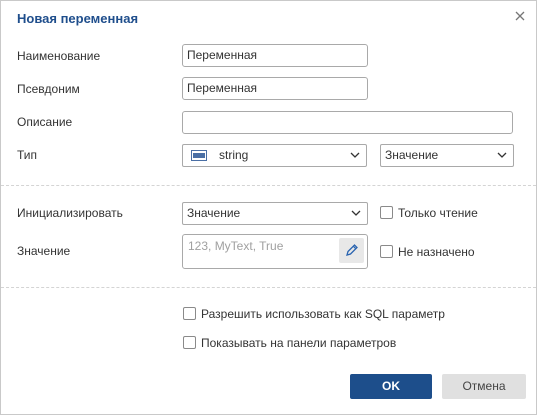 This screenshot has height=415, width=537. Describe the element at coordinates (234, 155) in the screenshot. I see `type-select-value: string` at that location.